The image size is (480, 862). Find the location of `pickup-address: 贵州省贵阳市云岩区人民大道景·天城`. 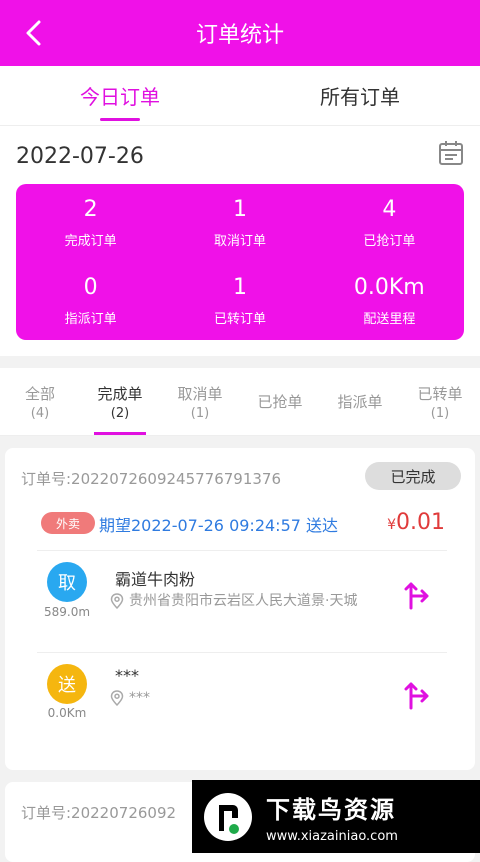

pickup-address: 贵州省贵阳市云岩区人民大道景·天城 is located at coordinates (249, 601).